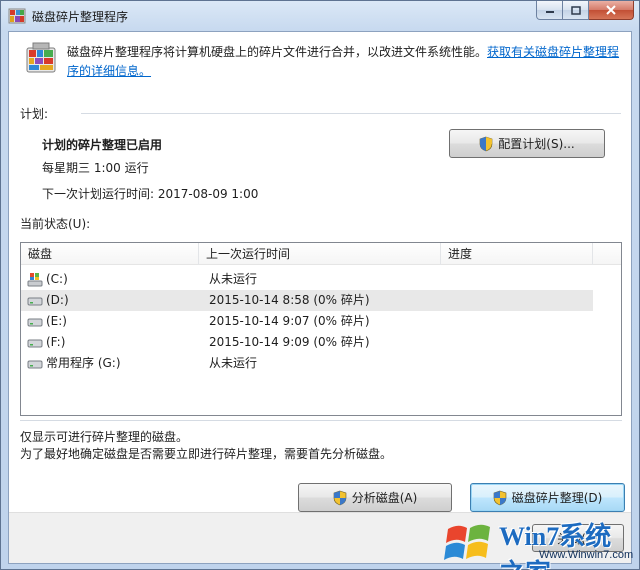 Image resolution: width=640 pixels, height=570 pixels. I want to click on close-icon, so click(611, 10).